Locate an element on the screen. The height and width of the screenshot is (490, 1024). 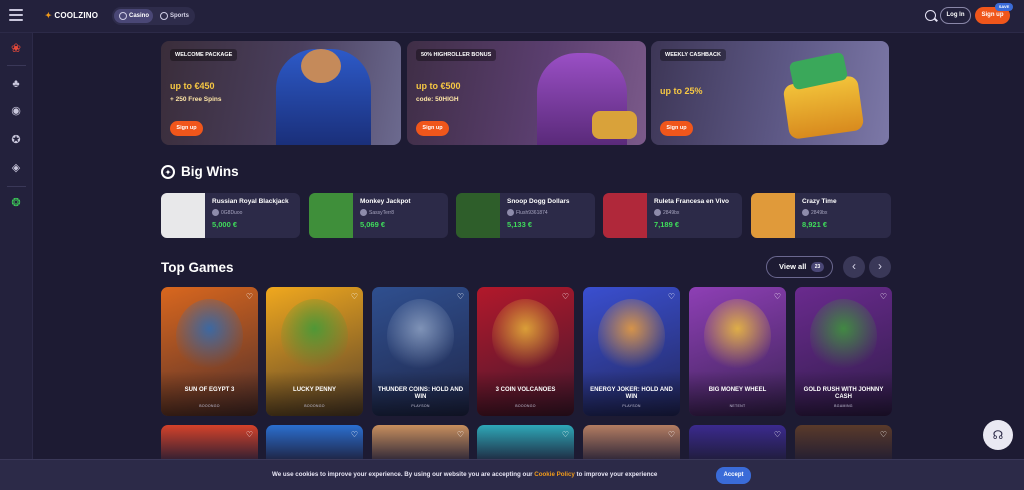
win-amount: 7,189 € is located at coordinates (667, 224).